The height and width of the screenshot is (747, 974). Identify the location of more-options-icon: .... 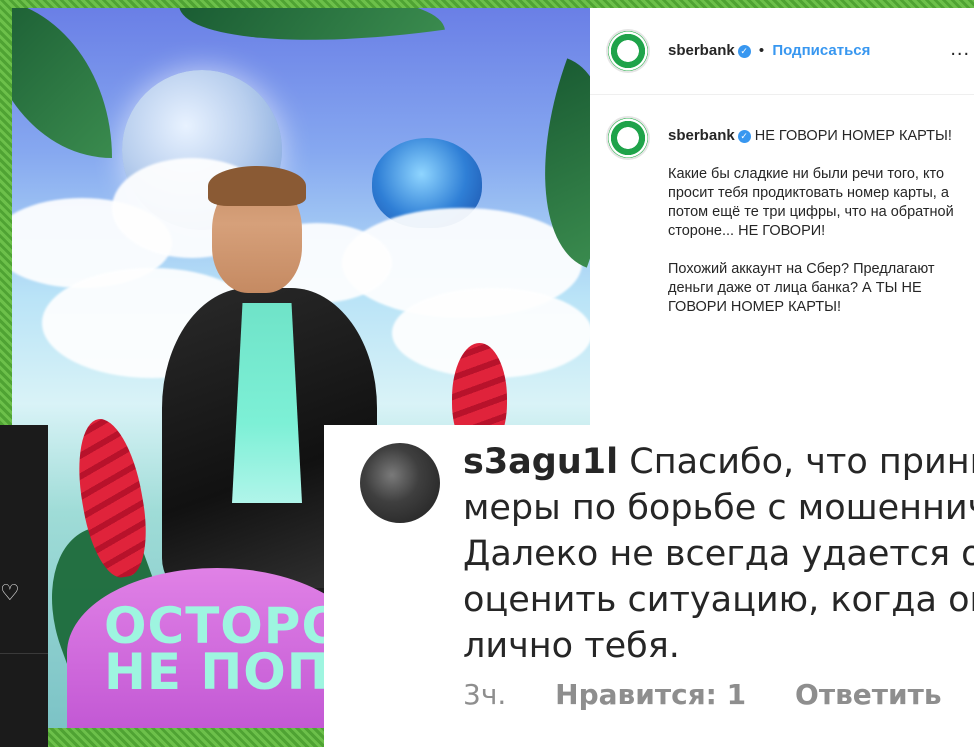
(960, 49).